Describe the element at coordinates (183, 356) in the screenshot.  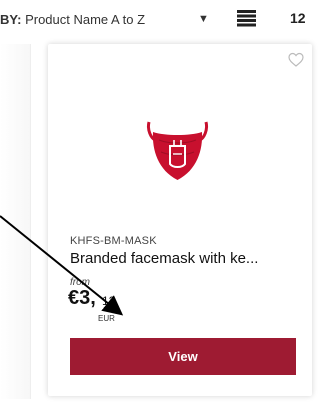
I see `view-button: View` at that location.